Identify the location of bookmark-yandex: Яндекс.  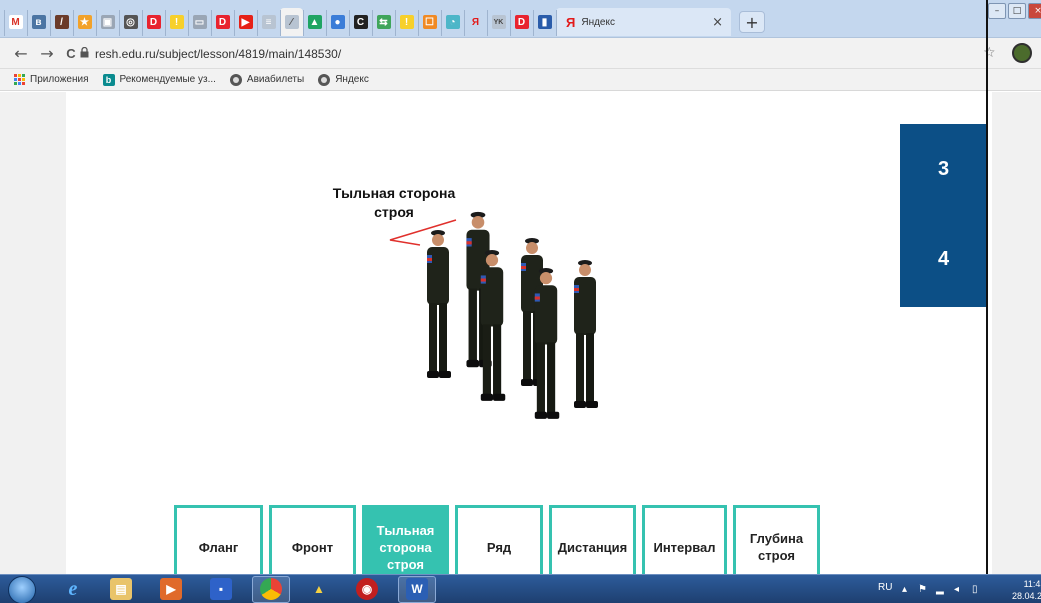
(343, 79).